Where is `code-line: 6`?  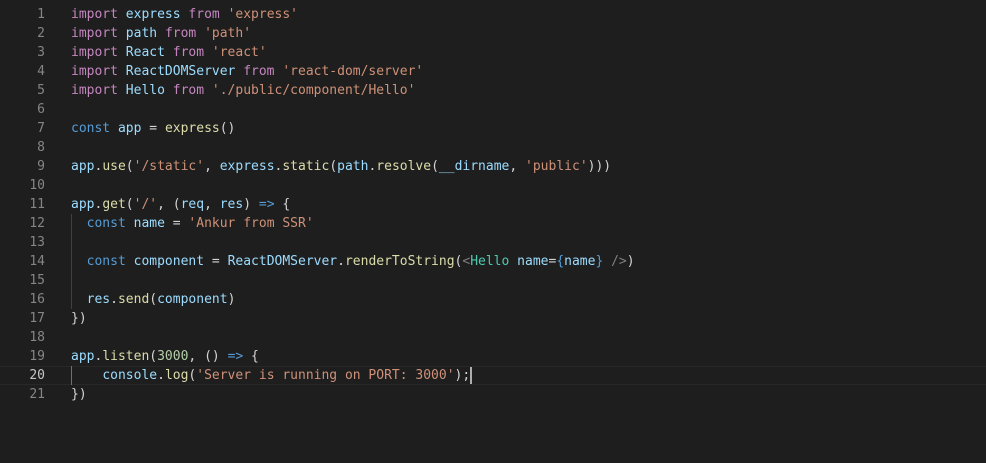 code-line: 6 is located at coordinates (493, 109).